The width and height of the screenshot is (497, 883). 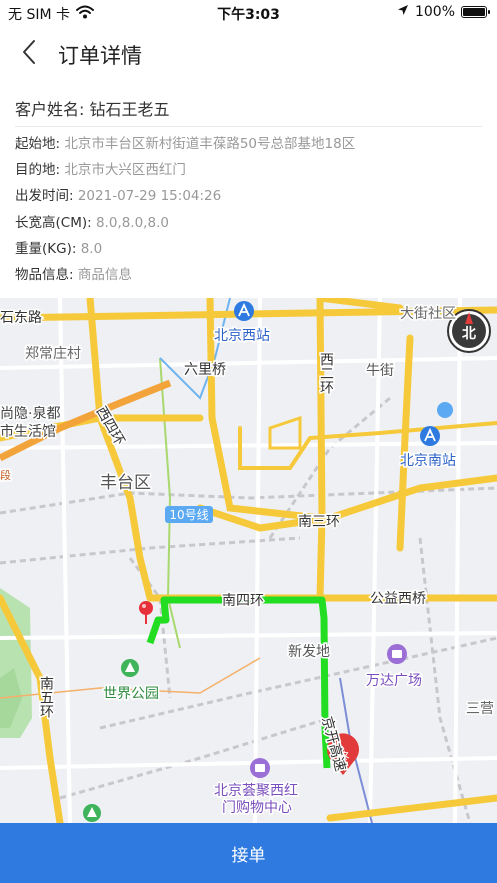 I want to click on detail-value: 北京市大兴区西红门, so click(x=125, y=170).